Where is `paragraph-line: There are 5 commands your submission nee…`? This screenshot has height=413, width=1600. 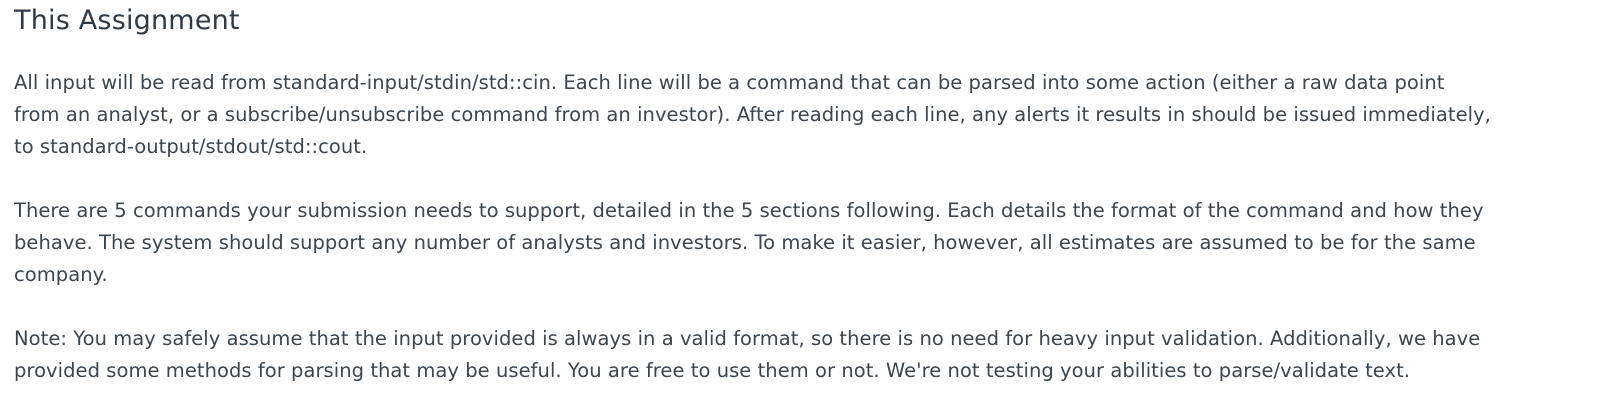
paragraph-line: There are 5 commands your submission nee… is located at coordinates (749, 210).